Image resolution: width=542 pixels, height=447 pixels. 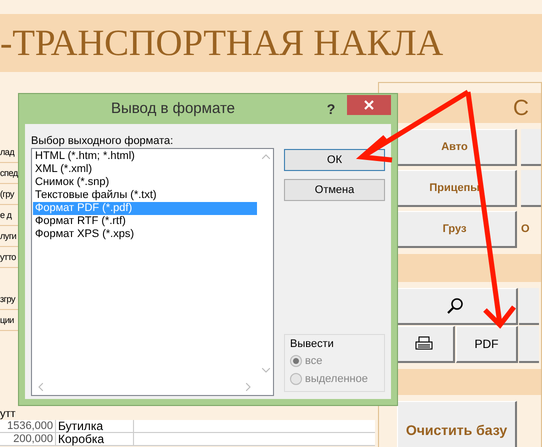 What do you see at coordinates (6, 215) in the screenshot?
I see `form-label: е д` at bounding box center [6, 215].